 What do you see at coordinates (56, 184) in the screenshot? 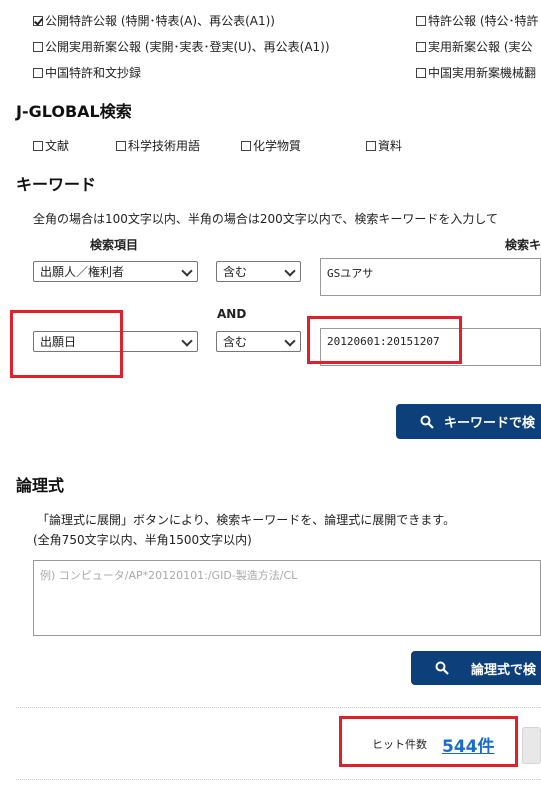
I see `keyword-title: キーワード` at bounding box center [56, 184].